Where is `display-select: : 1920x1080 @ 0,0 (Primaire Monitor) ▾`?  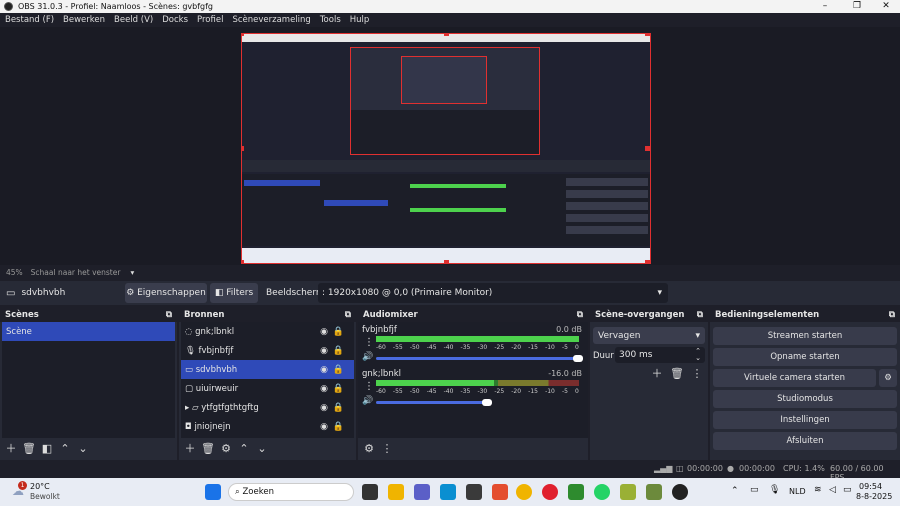
display-select: : 1920x1080 @ 0,0 (Primaire Monitor) ▾ is located at coordinates (493, 293).